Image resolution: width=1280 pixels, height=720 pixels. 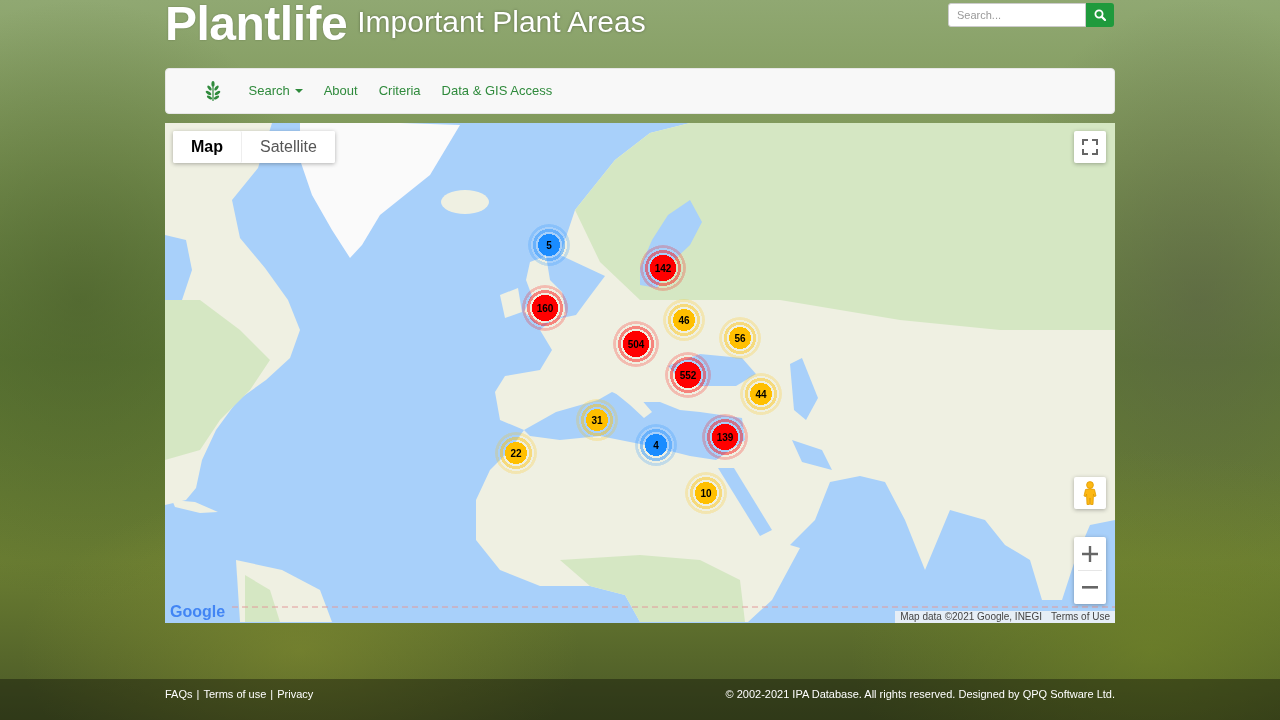 I want to click on sprig-icon, so click(x=213, y=91).